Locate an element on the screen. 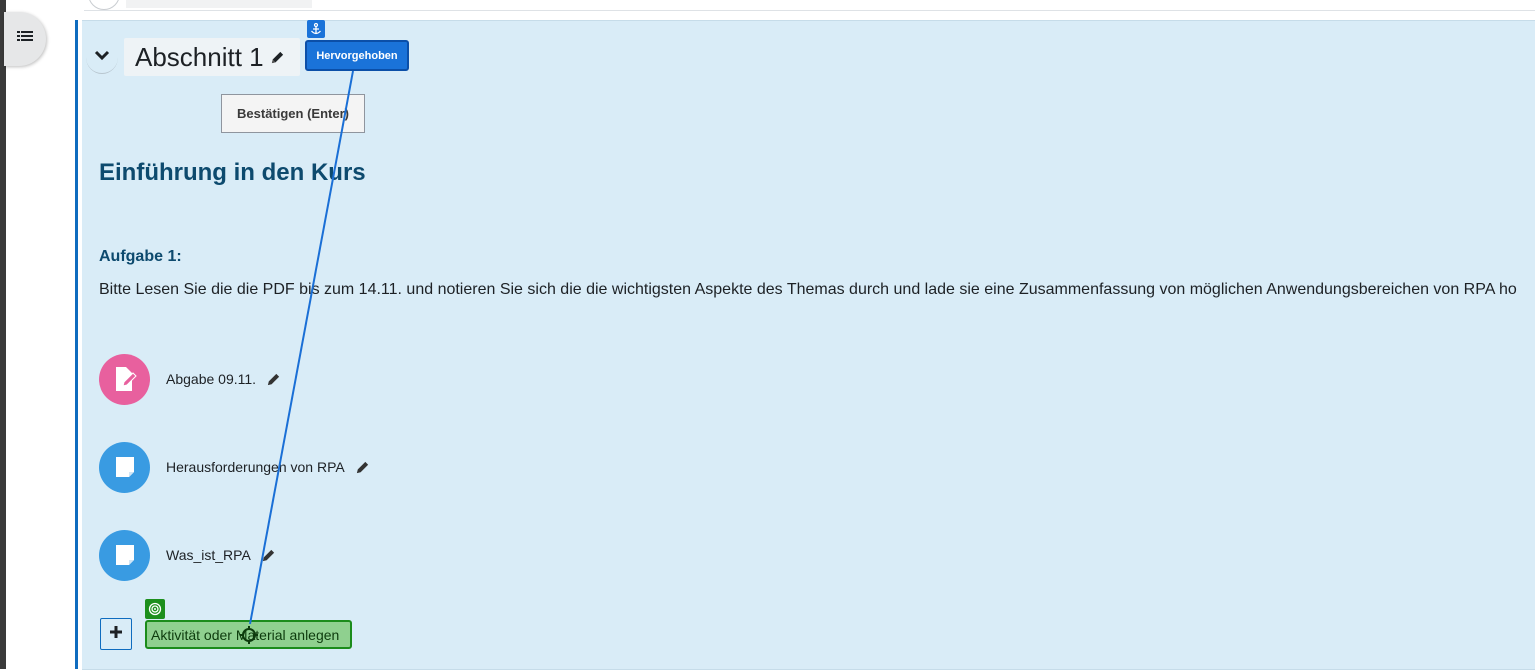 This screenshot has width=1535, height=670. section-title: Abschnitt 1 is located at coordinates (199, 56).